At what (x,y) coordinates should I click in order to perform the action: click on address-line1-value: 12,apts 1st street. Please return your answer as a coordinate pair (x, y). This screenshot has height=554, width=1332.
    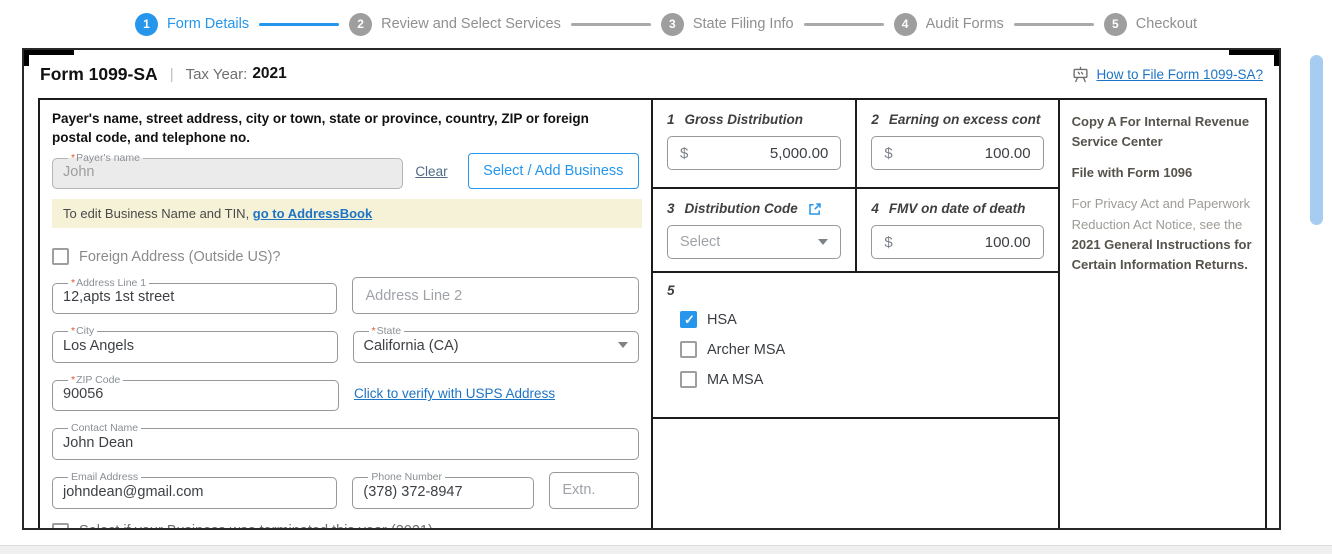
    Looking at the image, I should click on (119, 297).